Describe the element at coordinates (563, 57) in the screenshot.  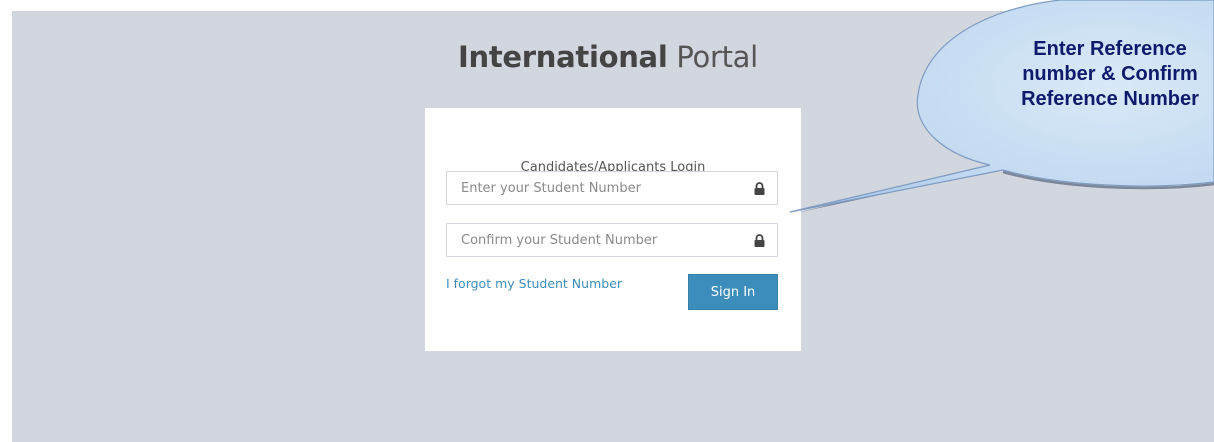
I see `title-bold: International` at that location.